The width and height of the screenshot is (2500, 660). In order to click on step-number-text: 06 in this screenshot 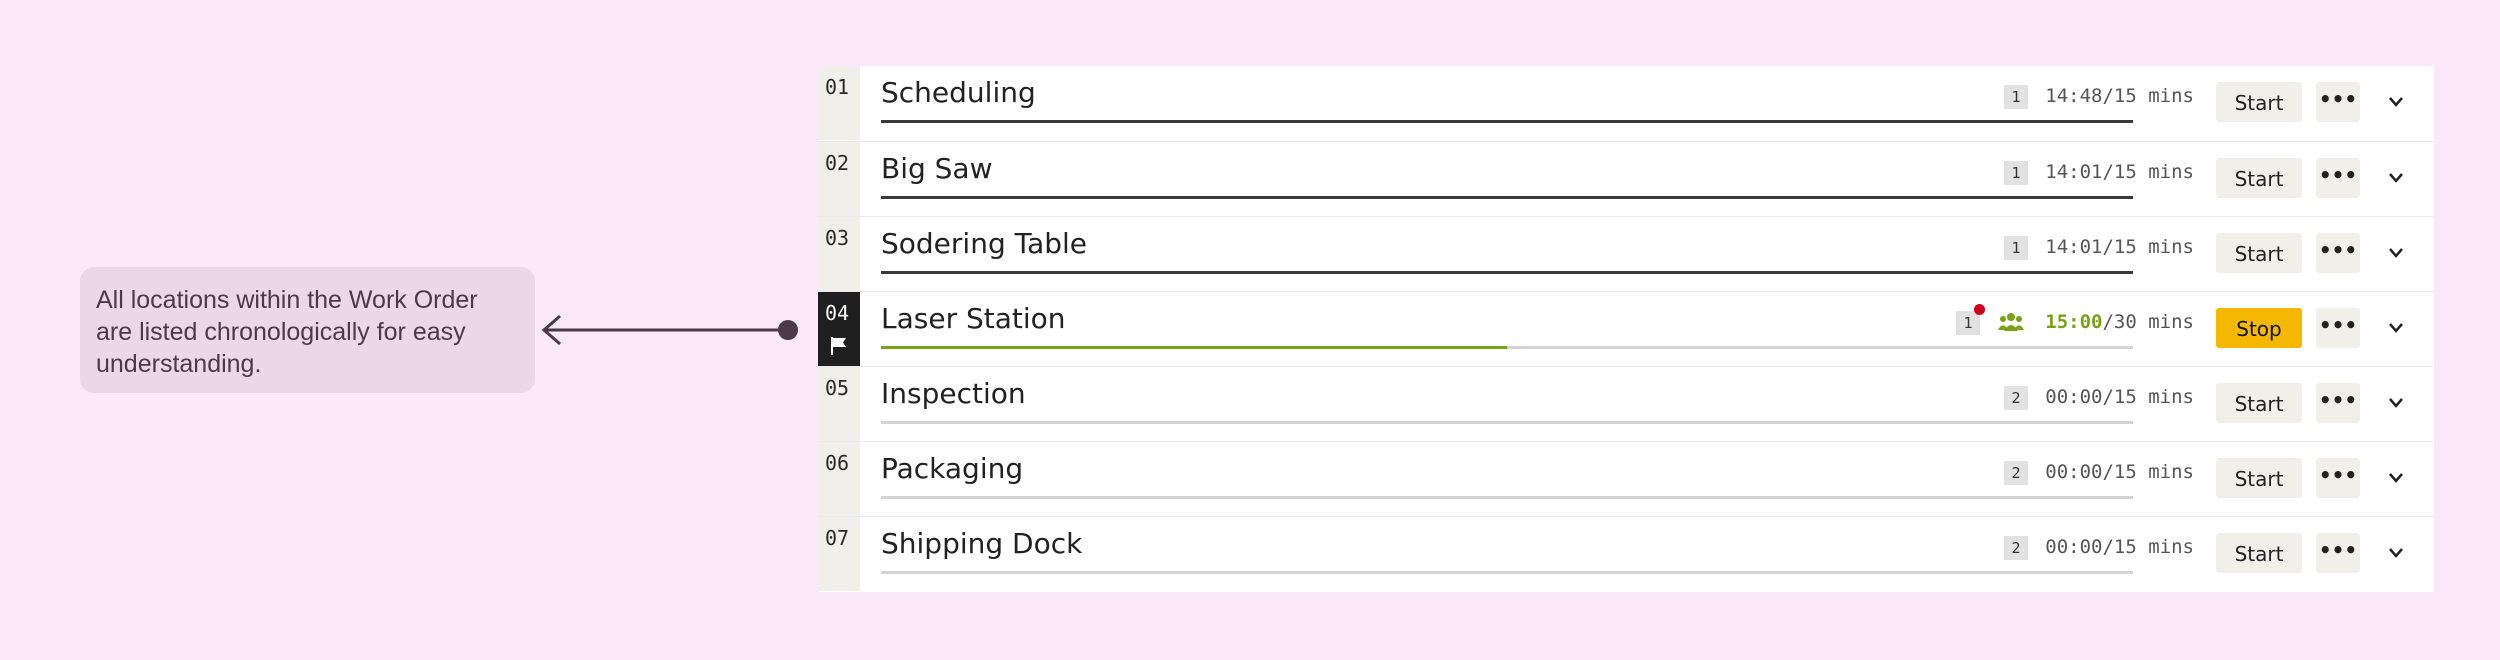, I will do `click(837, 463)`.